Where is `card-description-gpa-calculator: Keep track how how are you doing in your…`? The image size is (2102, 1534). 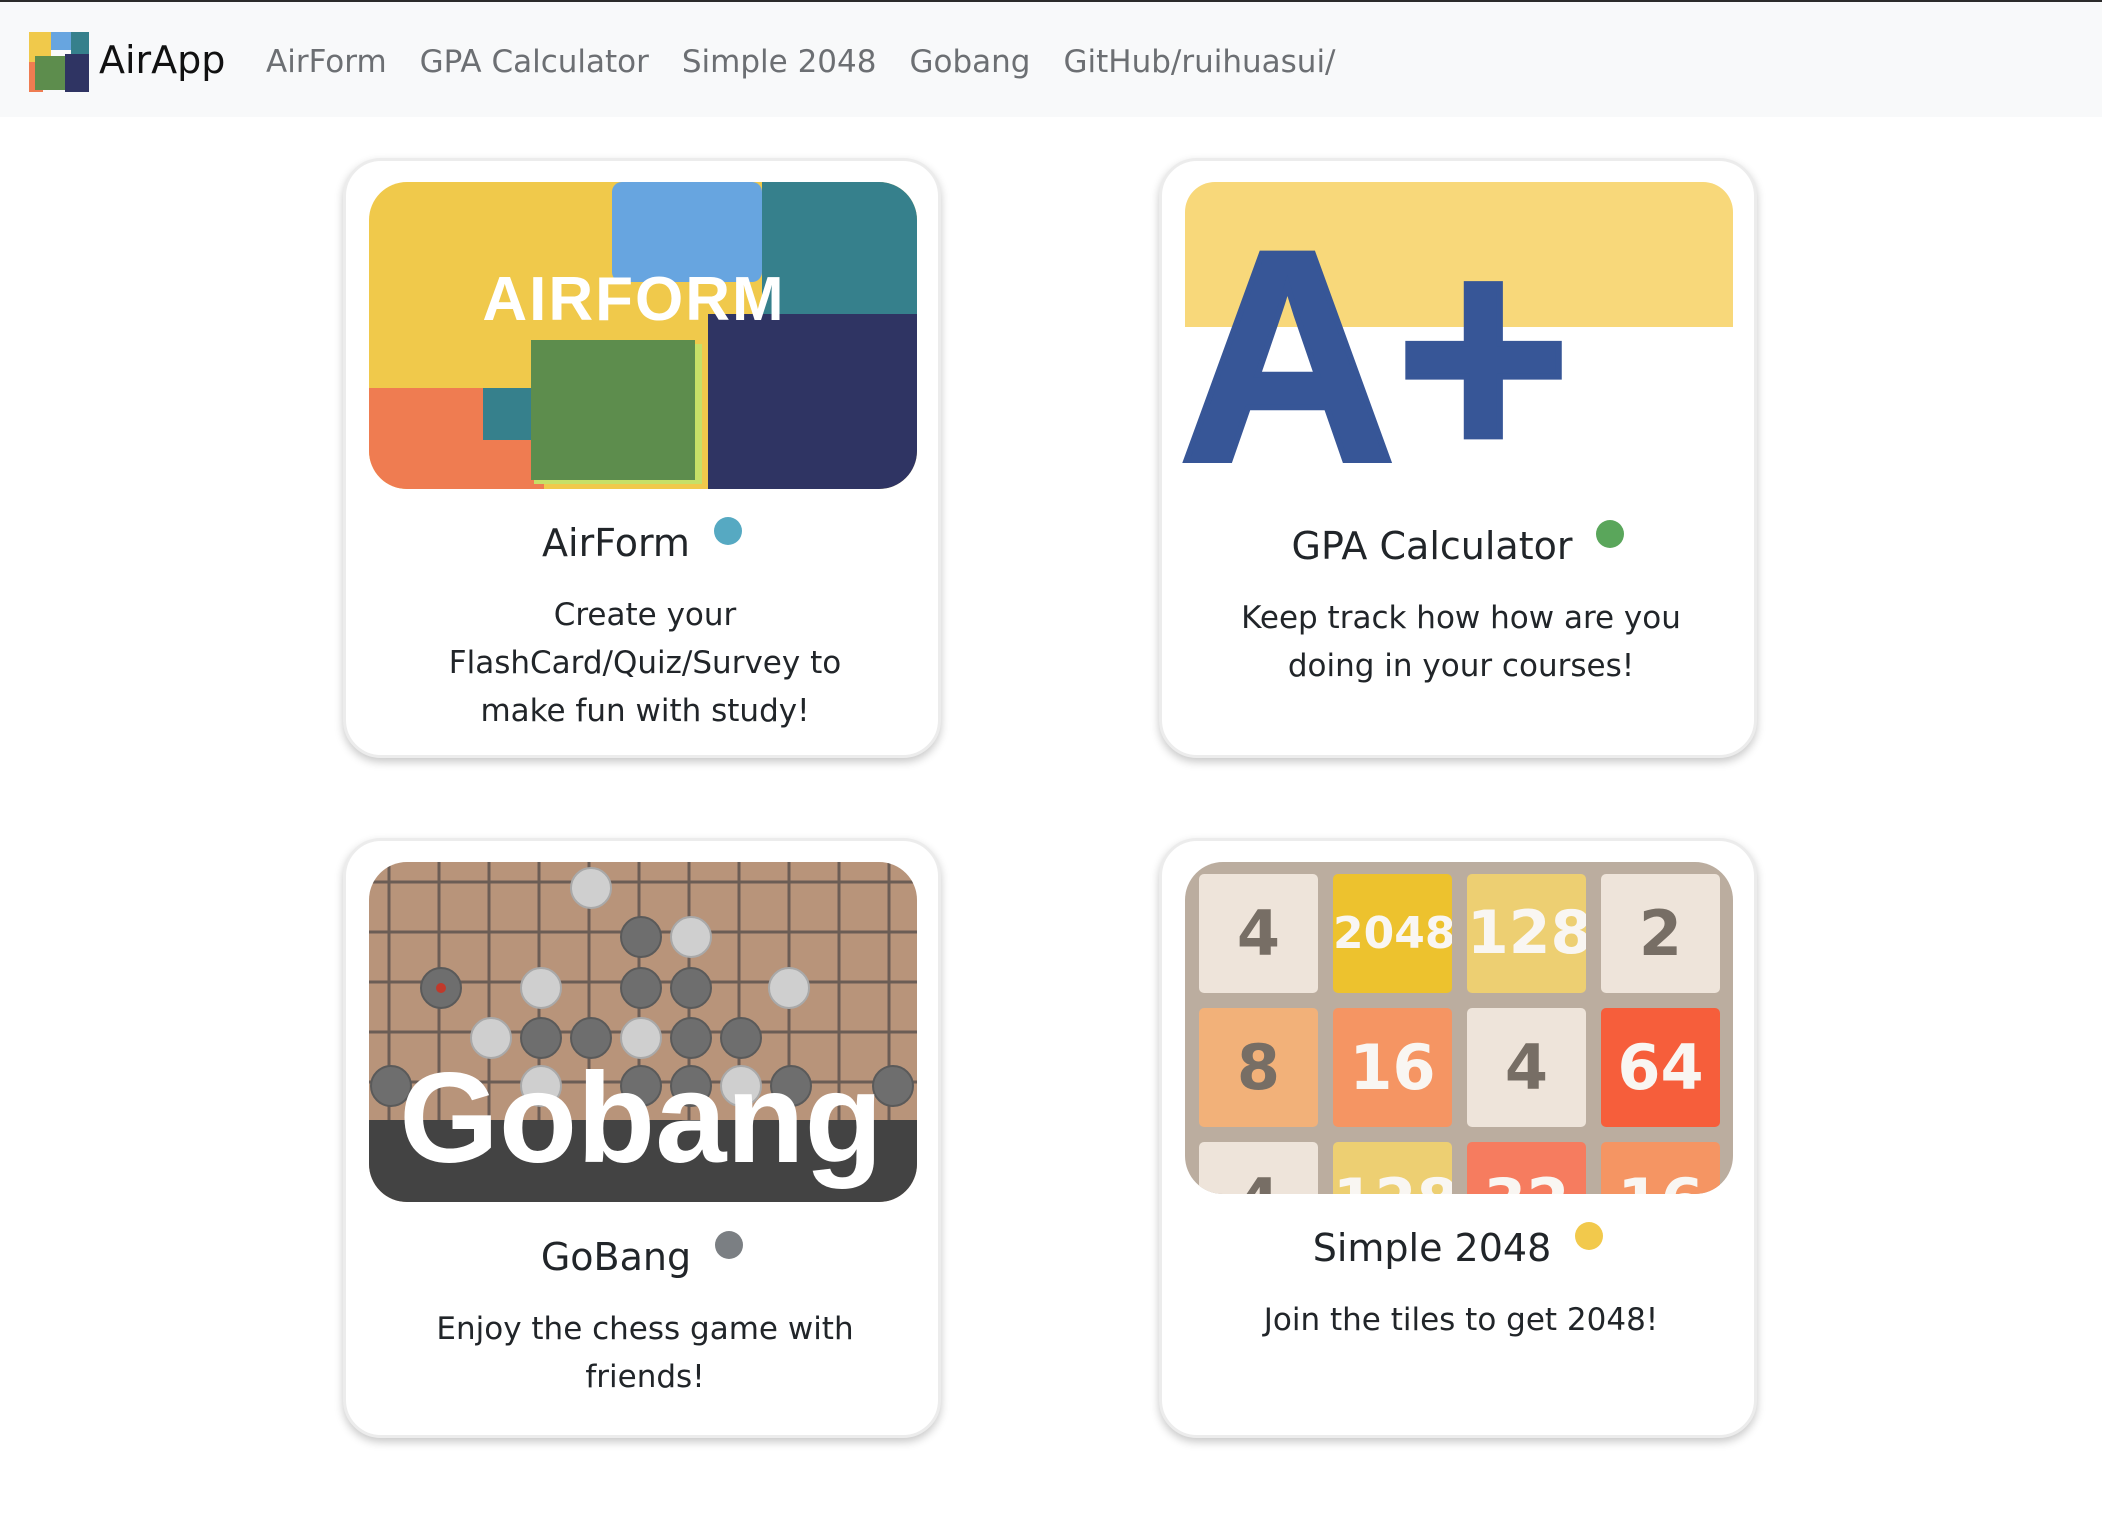
card-description-gpa-calculator: Keep track how how are you doing in your… is located at coordinates (1461, 642).